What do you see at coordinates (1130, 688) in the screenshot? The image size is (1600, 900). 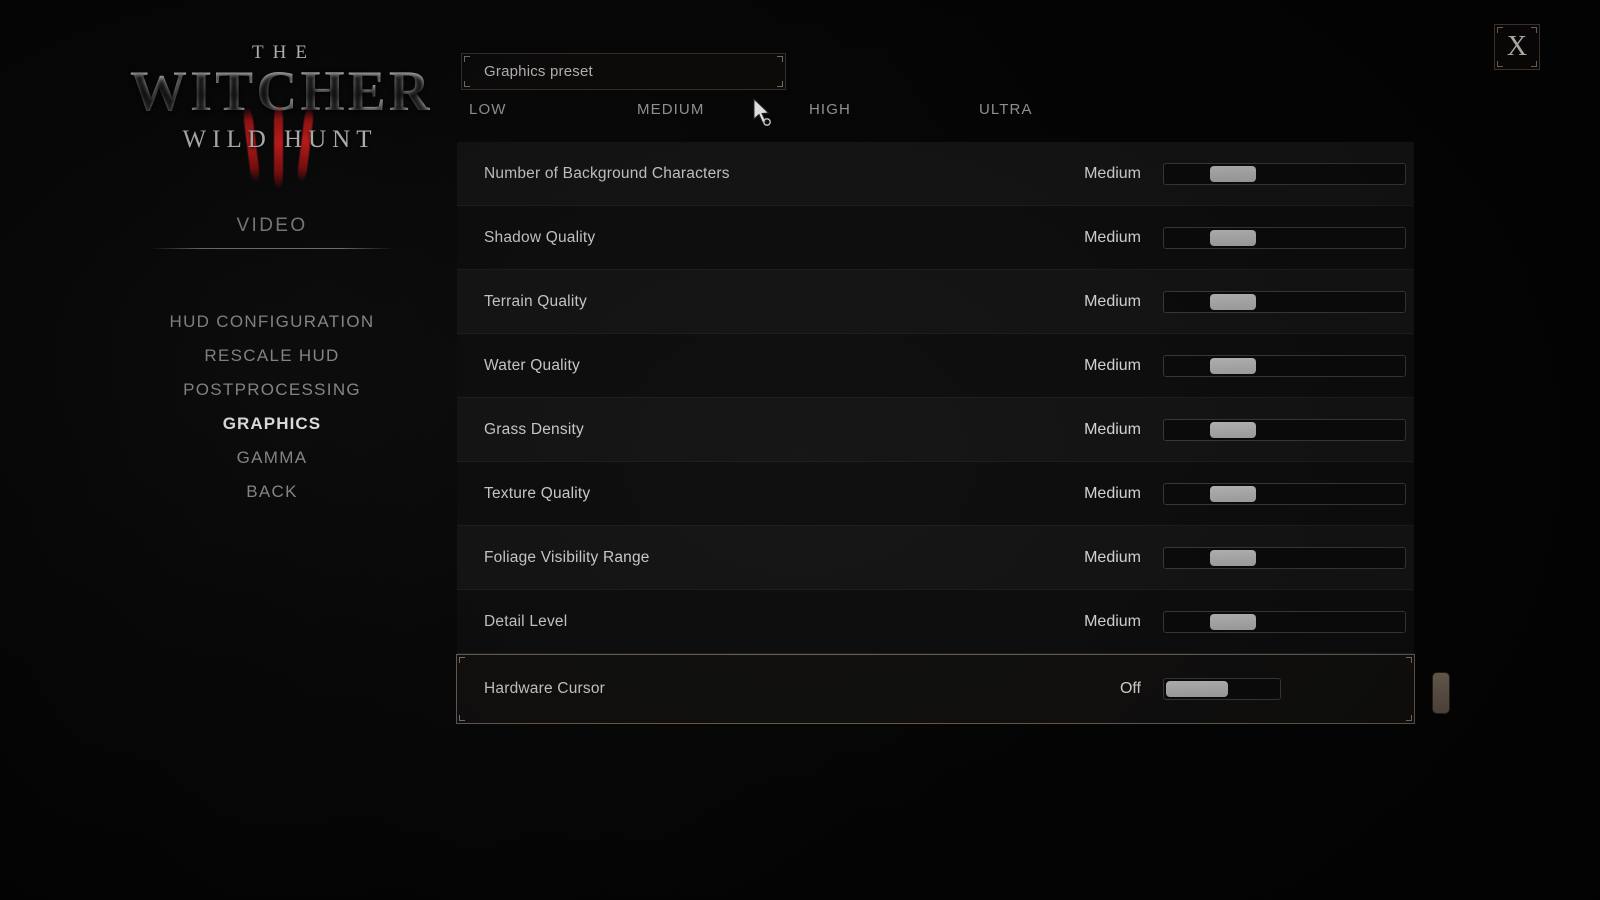 I see `setting-value: Off` at bounding box center [1130, 688].